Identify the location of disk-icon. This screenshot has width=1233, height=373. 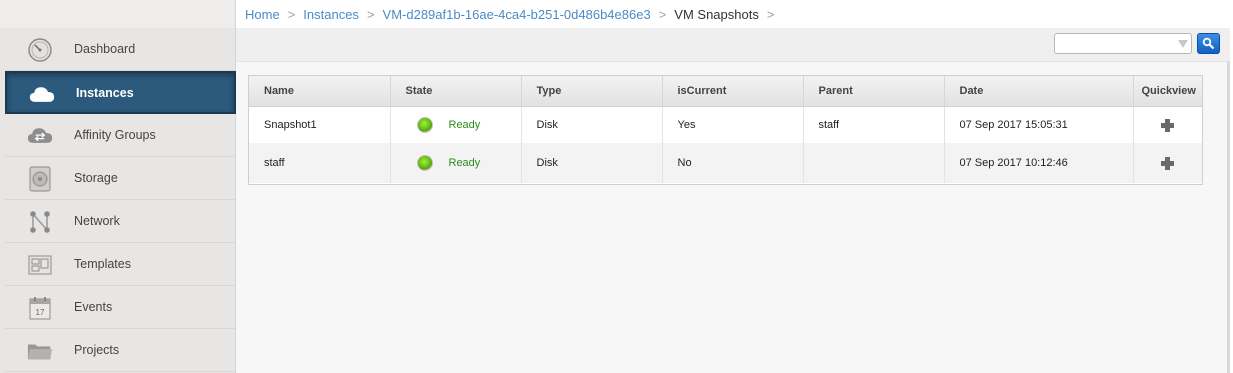
(40, 179).